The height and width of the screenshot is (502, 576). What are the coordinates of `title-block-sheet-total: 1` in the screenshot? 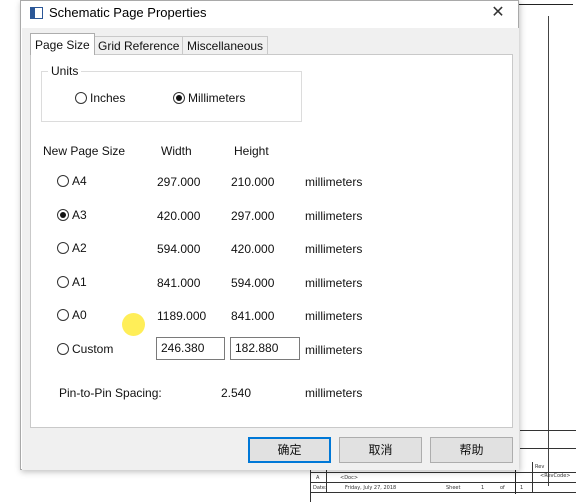 It's located at (522, 488).